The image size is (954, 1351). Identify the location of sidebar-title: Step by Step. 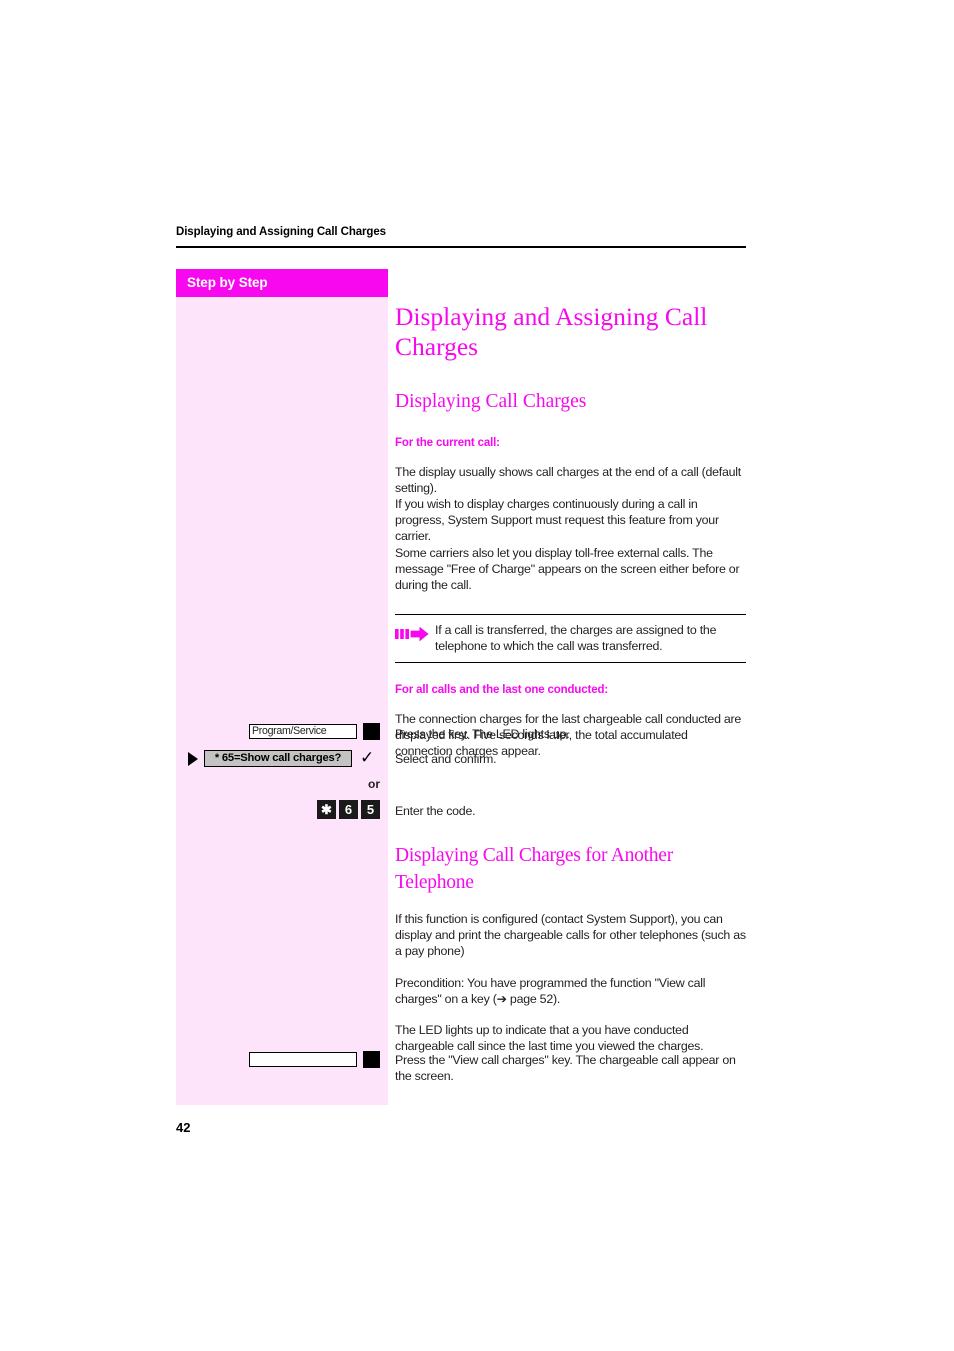
(282, 283).